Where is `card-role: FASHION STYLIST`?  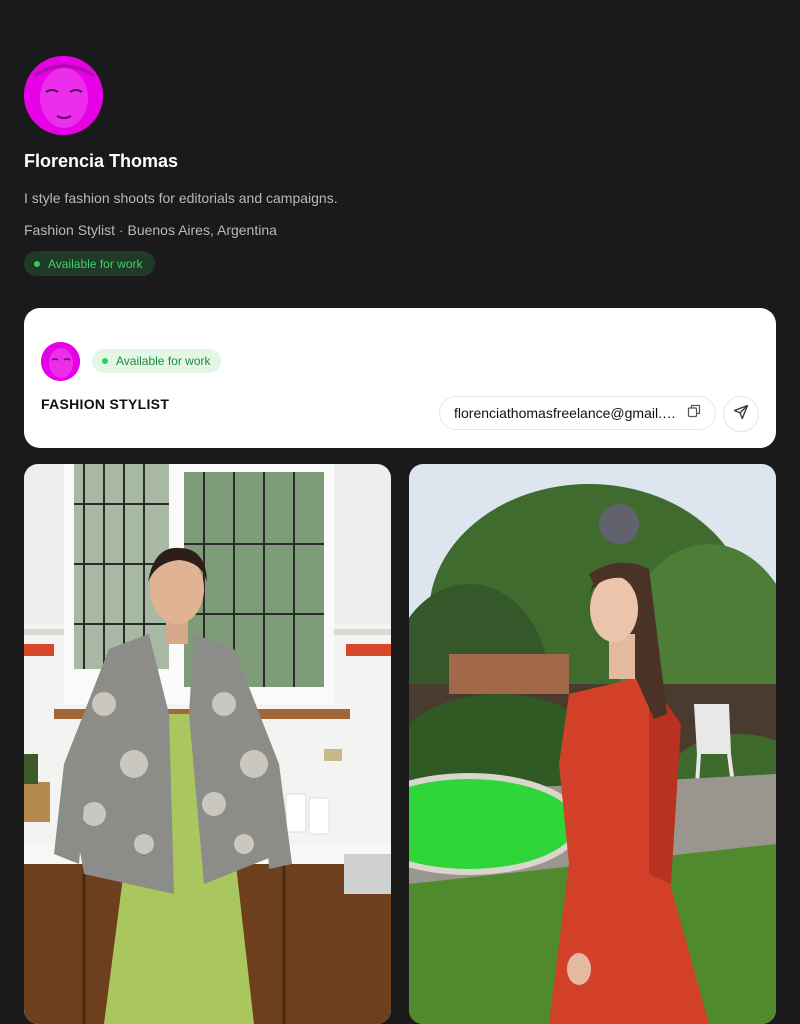 card-role: FASHION STYLIST is located at coordinates (105, 404).